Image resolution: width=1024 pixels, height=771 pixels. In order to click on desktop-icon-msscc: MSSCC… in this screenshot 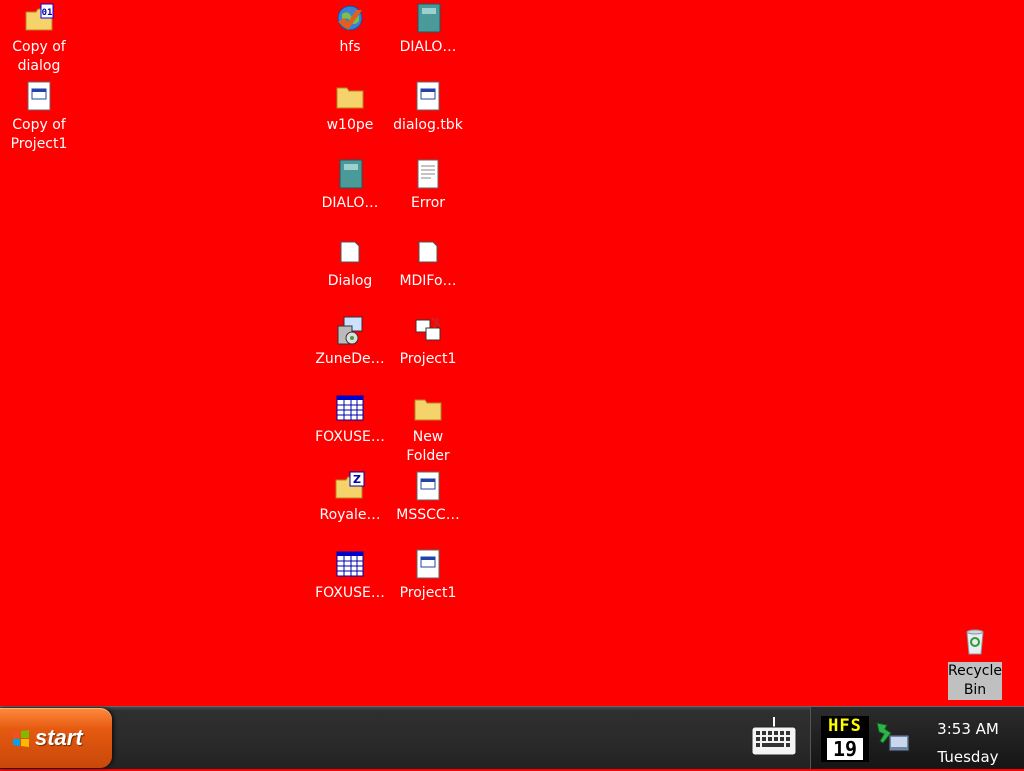, I will do `click(428, 497)`.